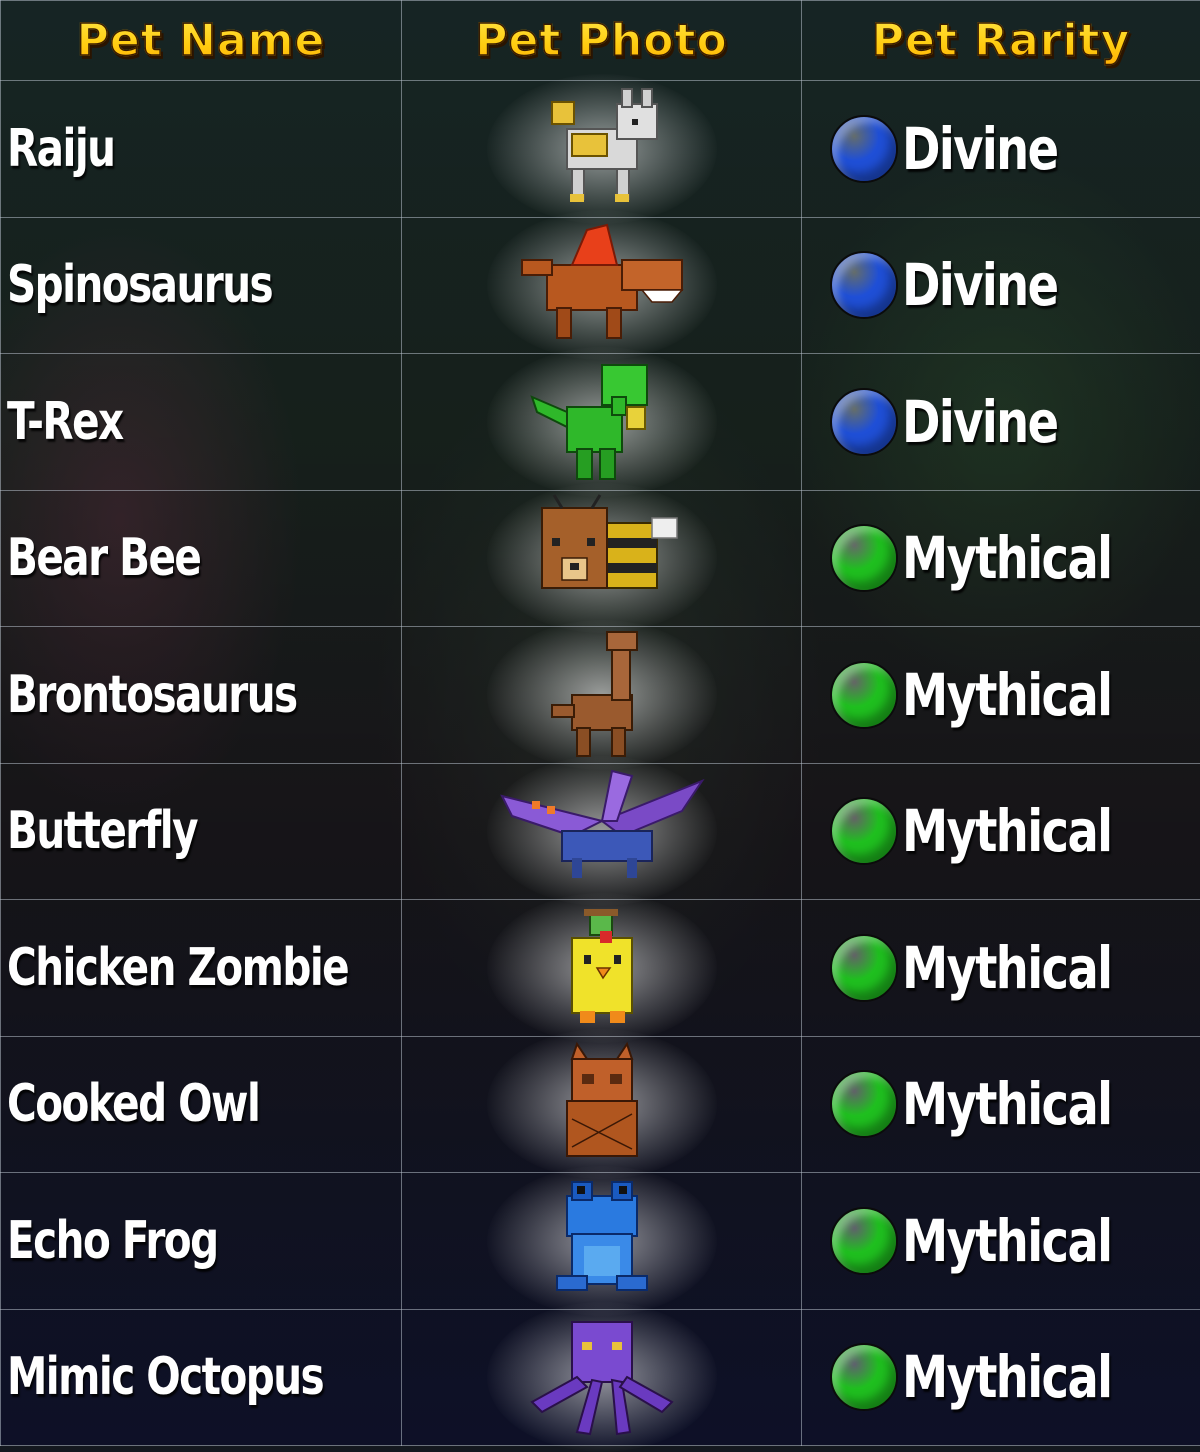 The image size is (1200, 1452). I want to click on table-row: Raiju Divine, so click(600, 149).